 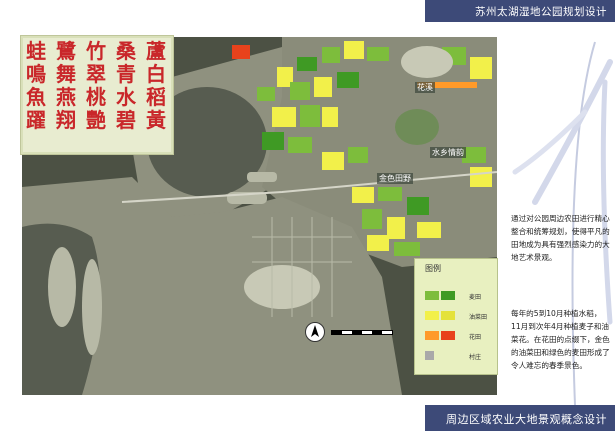 I want to click on poem-char: 桃, so click(x=96, y=97).